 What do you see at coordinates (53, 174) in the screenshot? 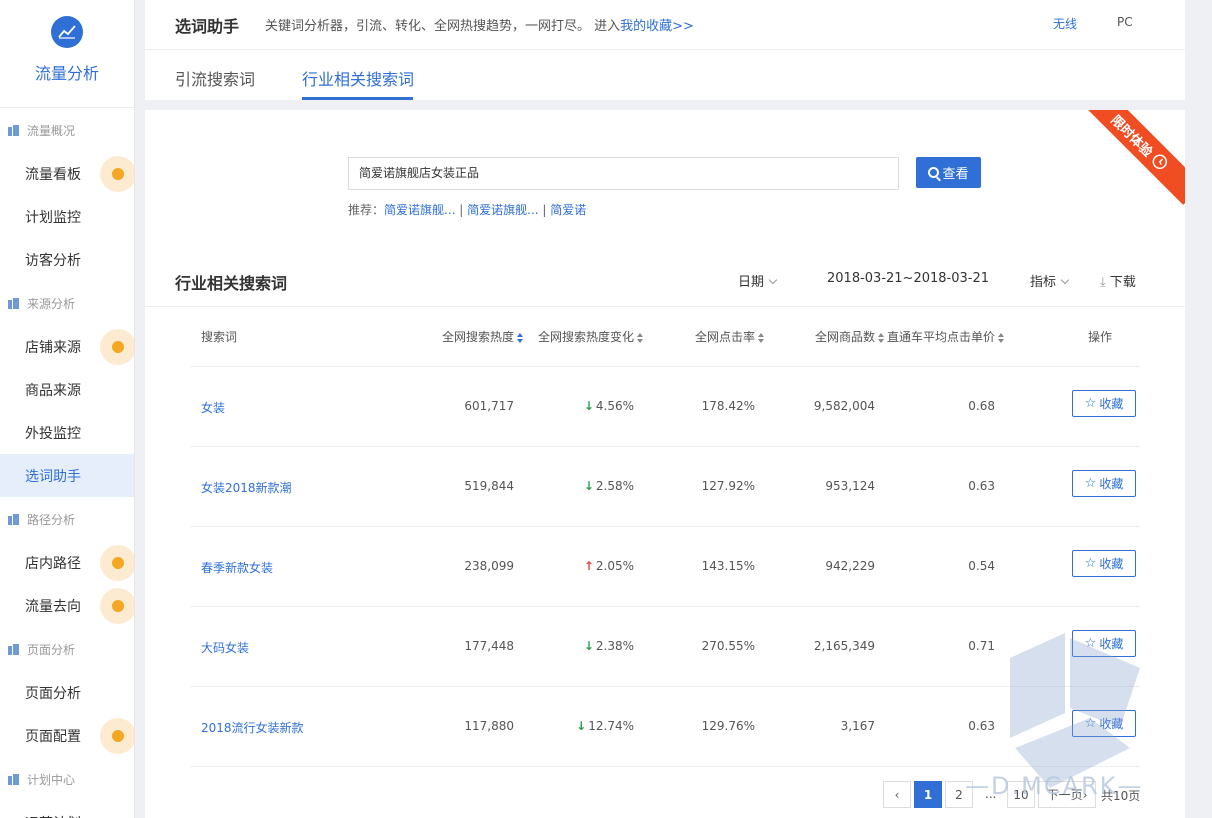
I see `sidebar-item-label: 流量看板` at bounding box center [53, 174].